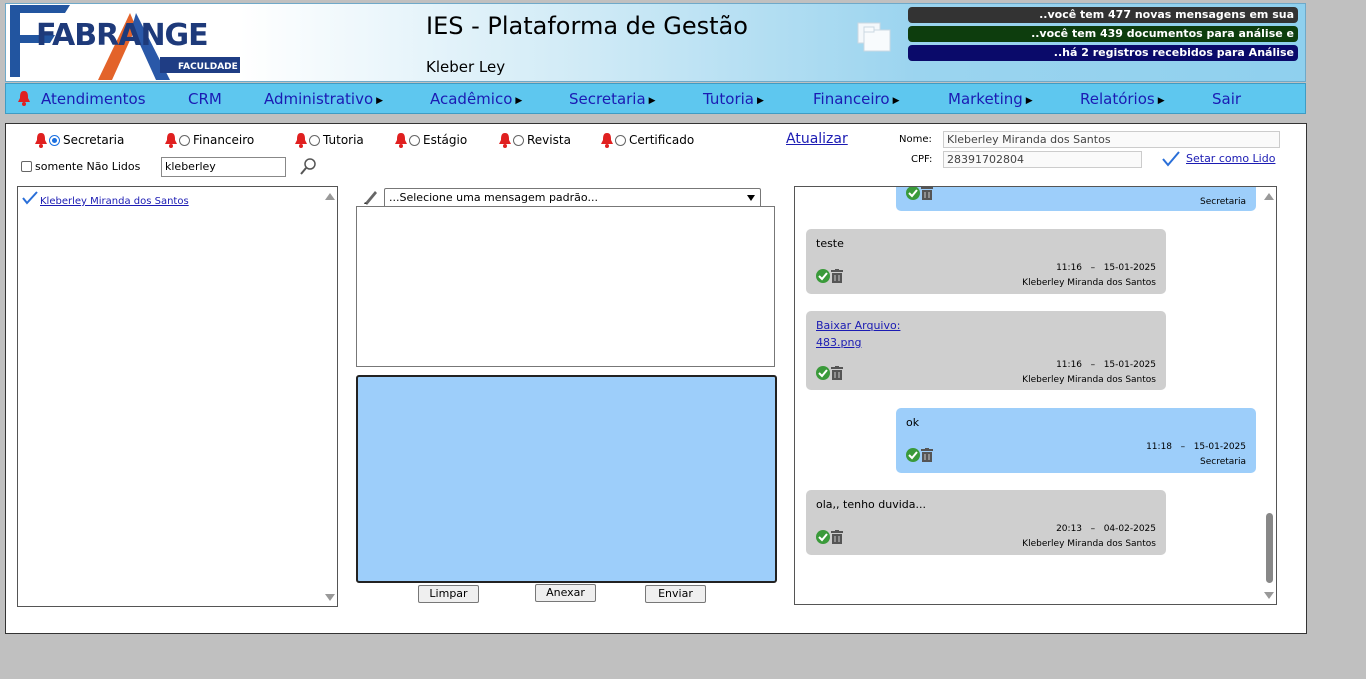 Image resolution: width=1366 pixels, height=679 pixels. I want to click on scrollbar-thumb, so click(1269, 548).